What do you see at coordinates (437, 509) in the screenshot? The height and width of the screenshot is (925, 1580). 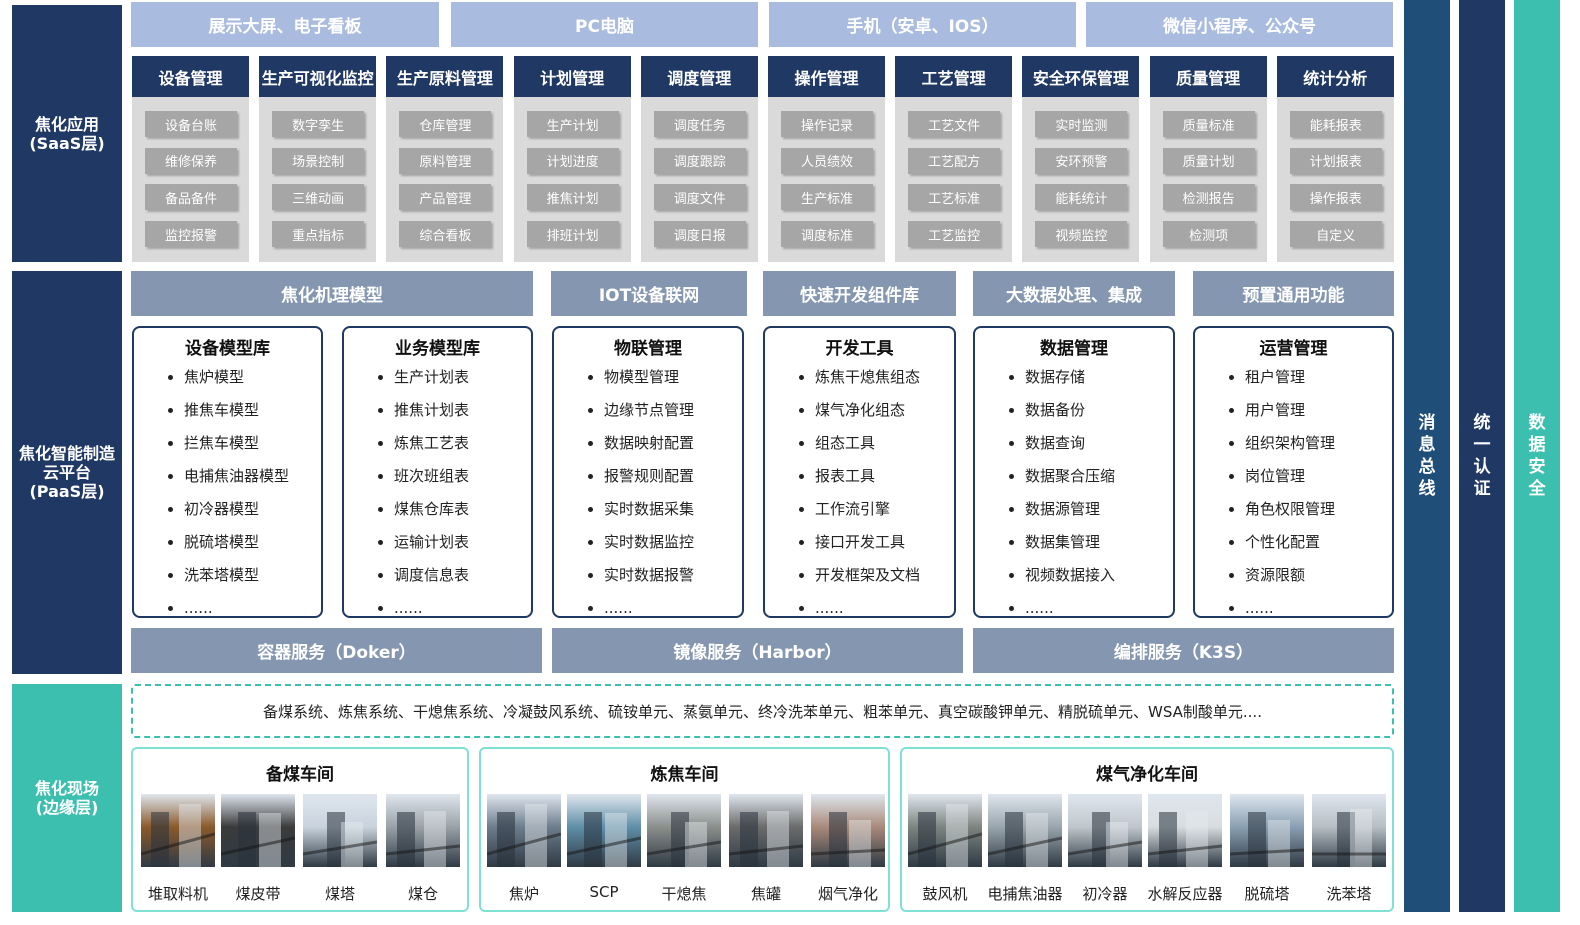 I see `paas-box-list-item: 煤焦仓库表` at bounding box center [437, 509].